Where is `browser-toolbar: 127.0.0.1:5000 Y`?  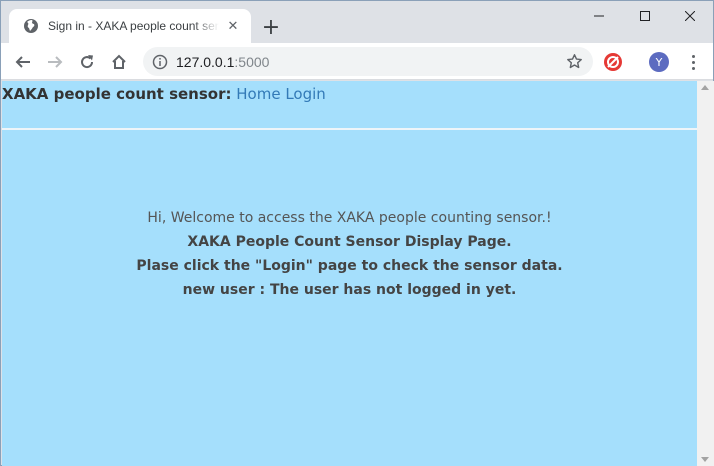
browser-toolbar: 127.0.0.1:5000 Y is located at coordinates (357, 61).